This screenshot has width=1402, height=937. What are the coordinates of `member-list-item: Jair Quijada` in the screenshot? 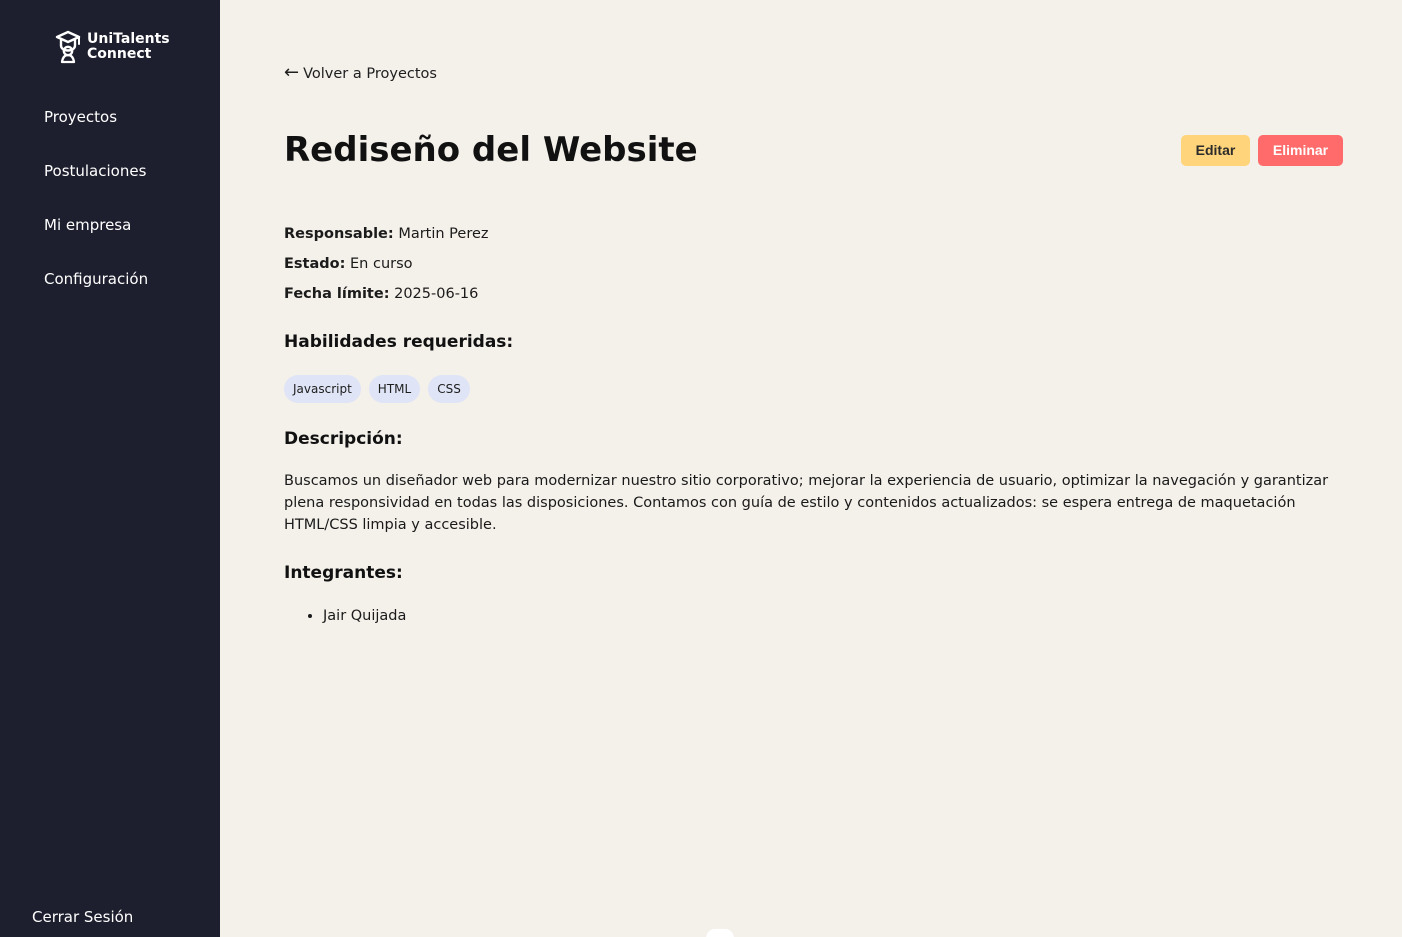 It's located at (364, 616).